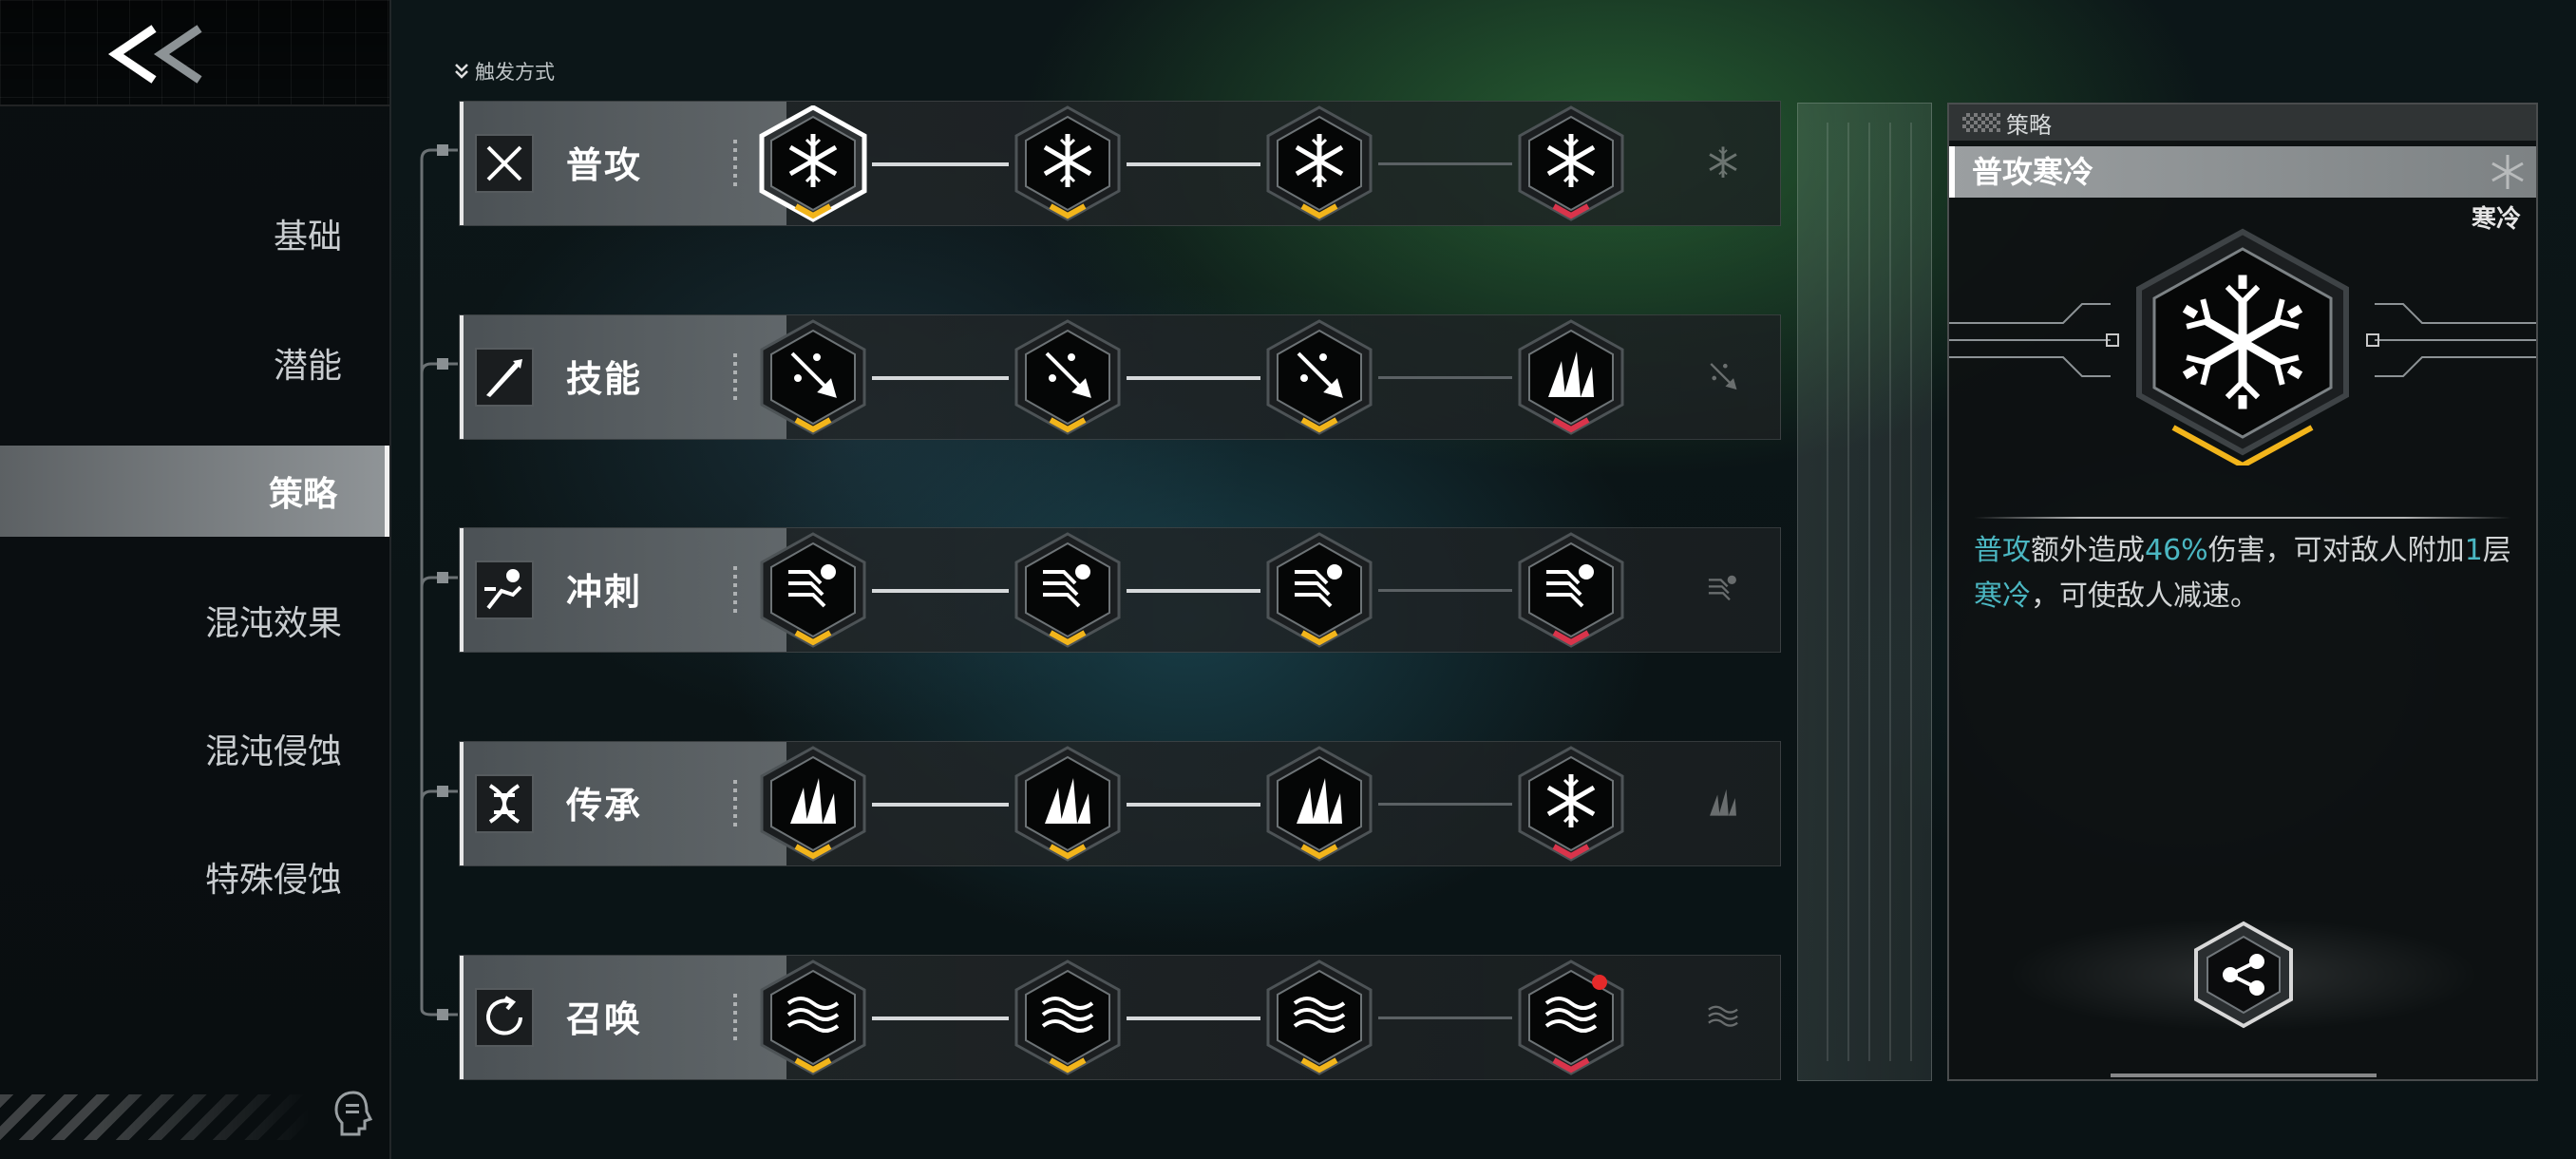 The image size is (2576, 1159). I want to click on ice-shards-up-icon, so click(1067, 804).